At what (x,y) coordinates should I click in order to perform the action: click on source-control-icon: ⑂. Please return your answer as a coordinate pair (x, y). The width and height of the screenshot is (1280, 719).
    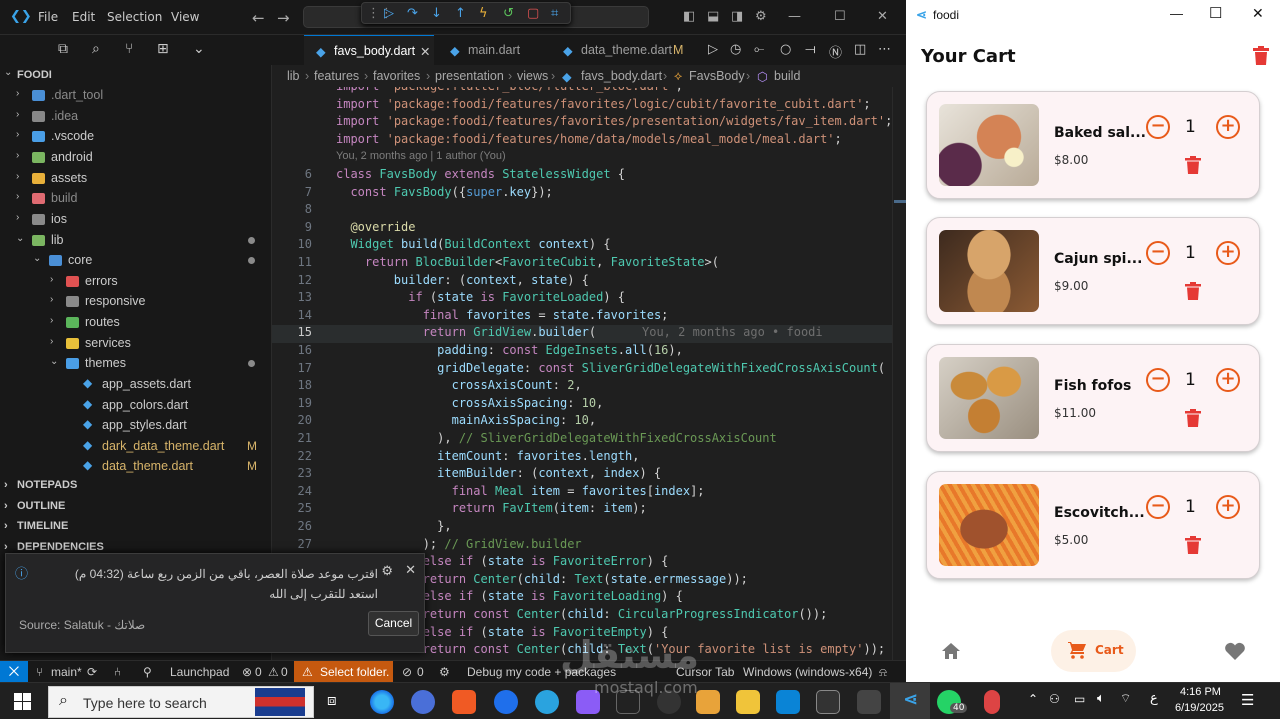
    Looking at the image, I should click on (129, 49).